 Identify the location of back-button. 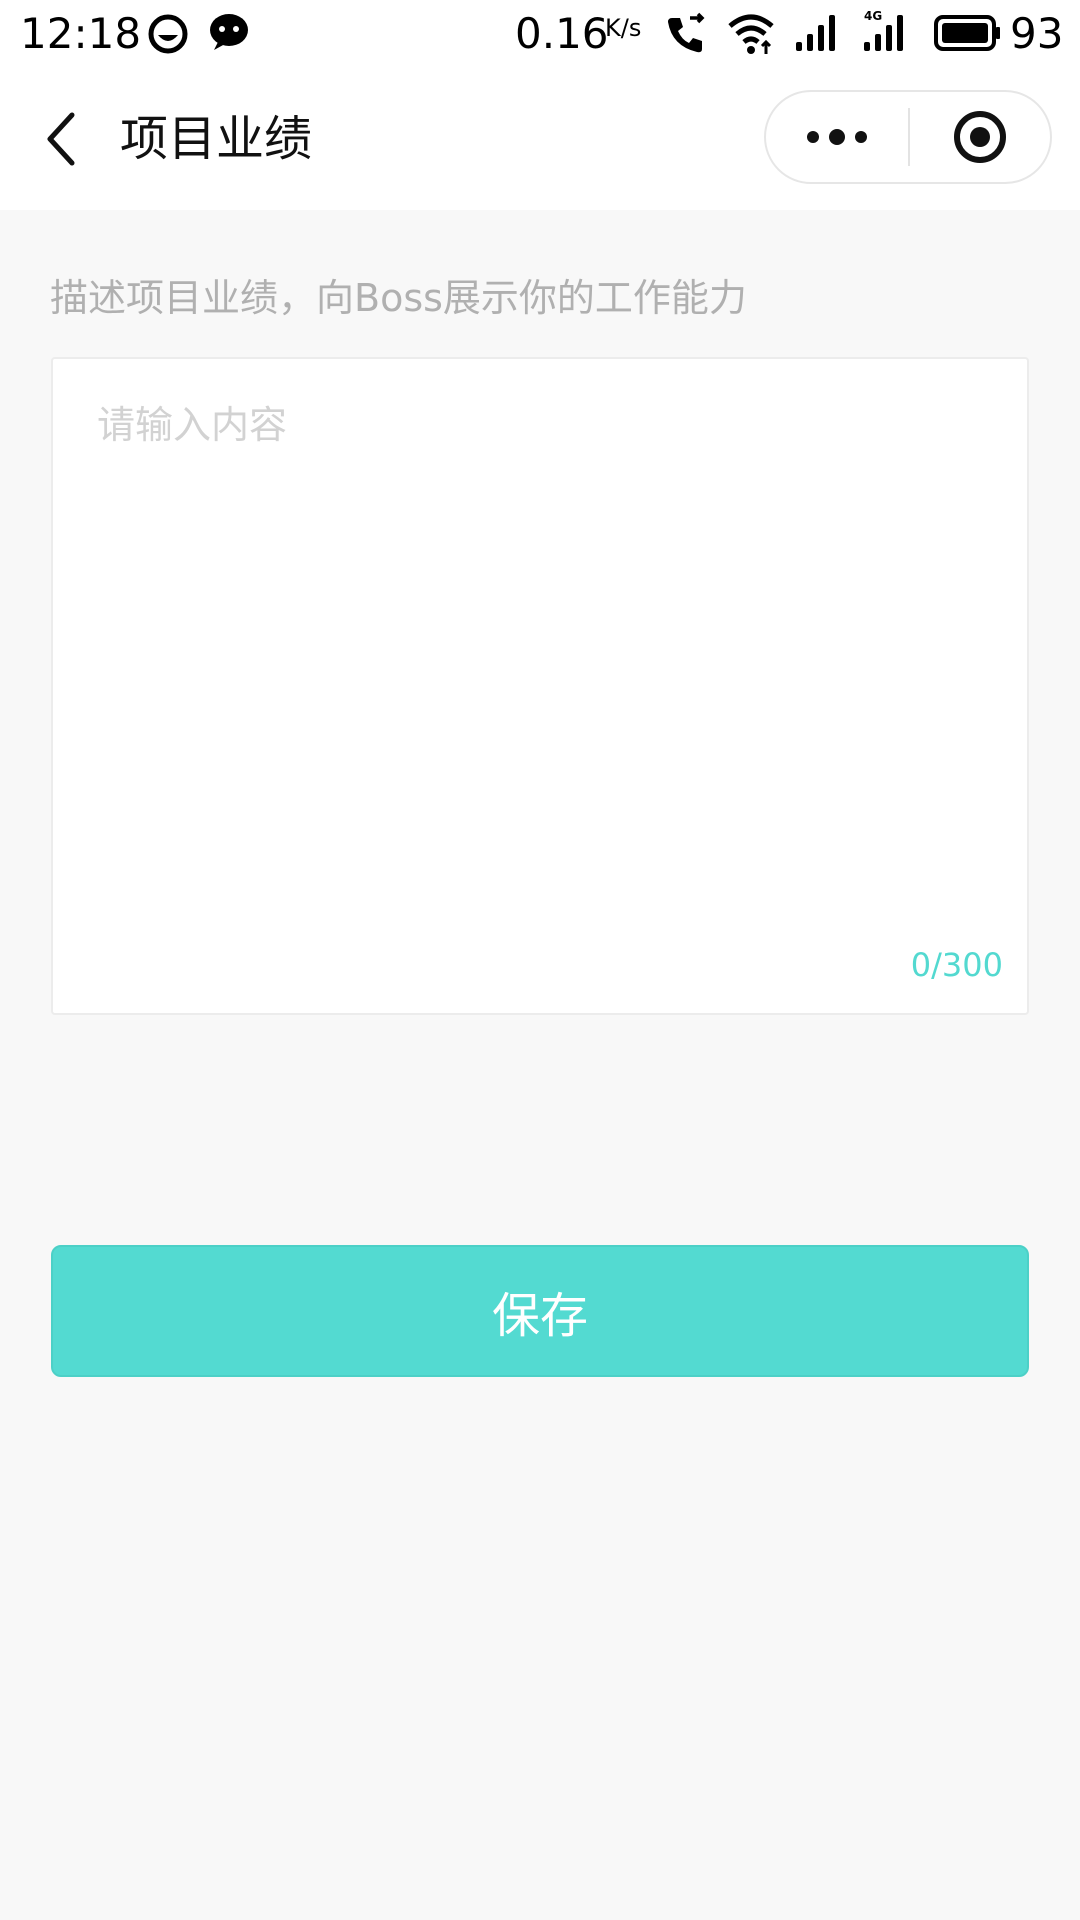
(60, 139).